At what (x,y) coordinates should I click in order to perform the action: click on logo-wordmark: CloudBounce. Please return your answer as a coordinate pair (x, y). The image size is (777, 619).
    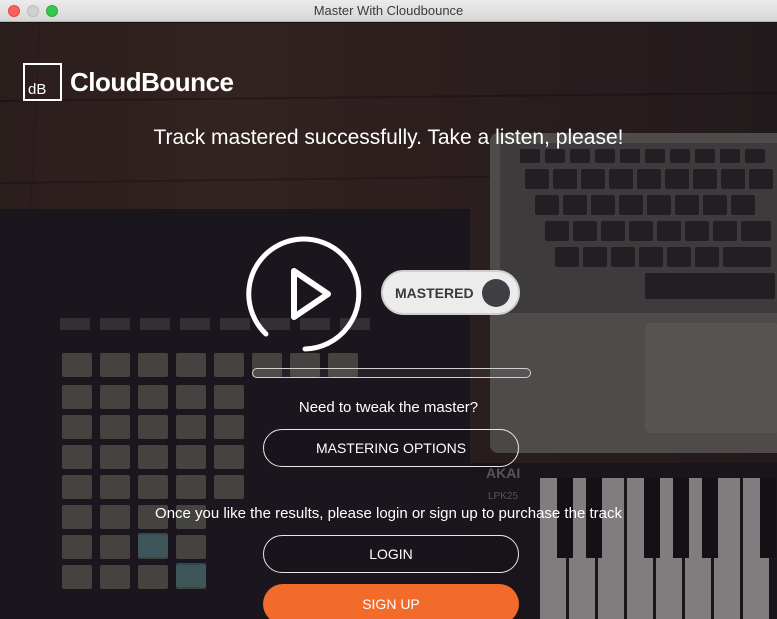
    Looking at the image, I should click on (152, 81).